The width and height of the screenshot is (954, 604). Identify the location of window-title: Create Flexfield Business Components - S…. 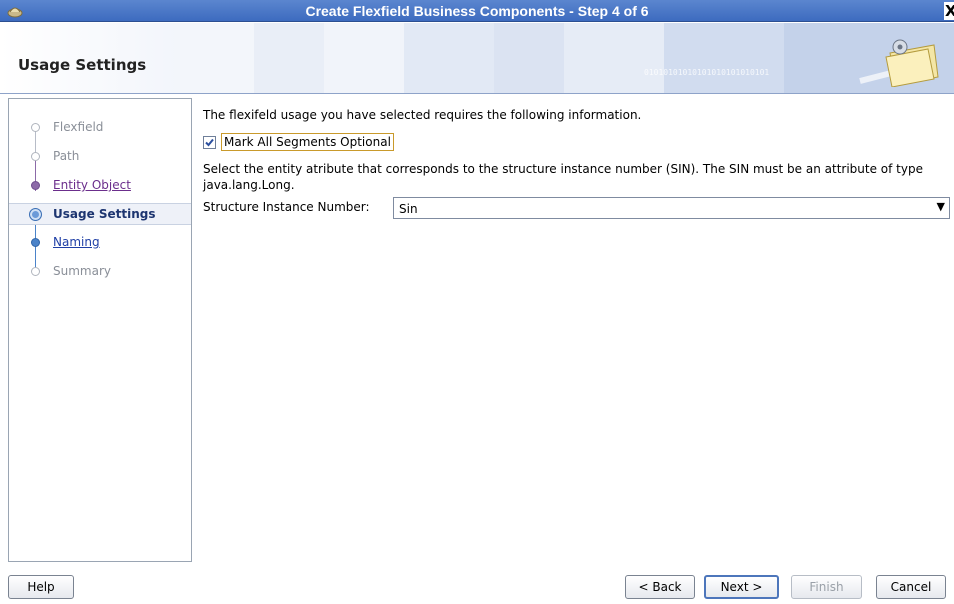
(477, 11).